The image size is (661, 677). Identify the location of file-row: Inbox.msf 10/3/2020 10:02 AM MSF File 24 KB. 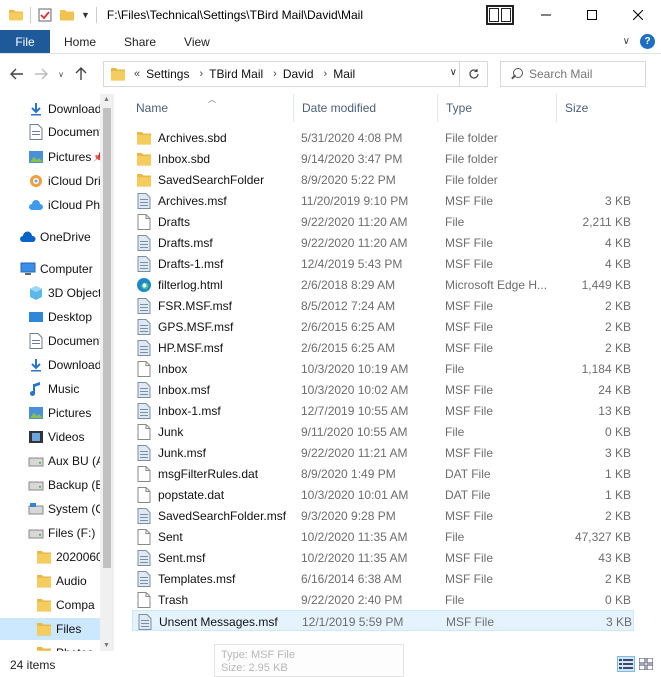
(383, 389).